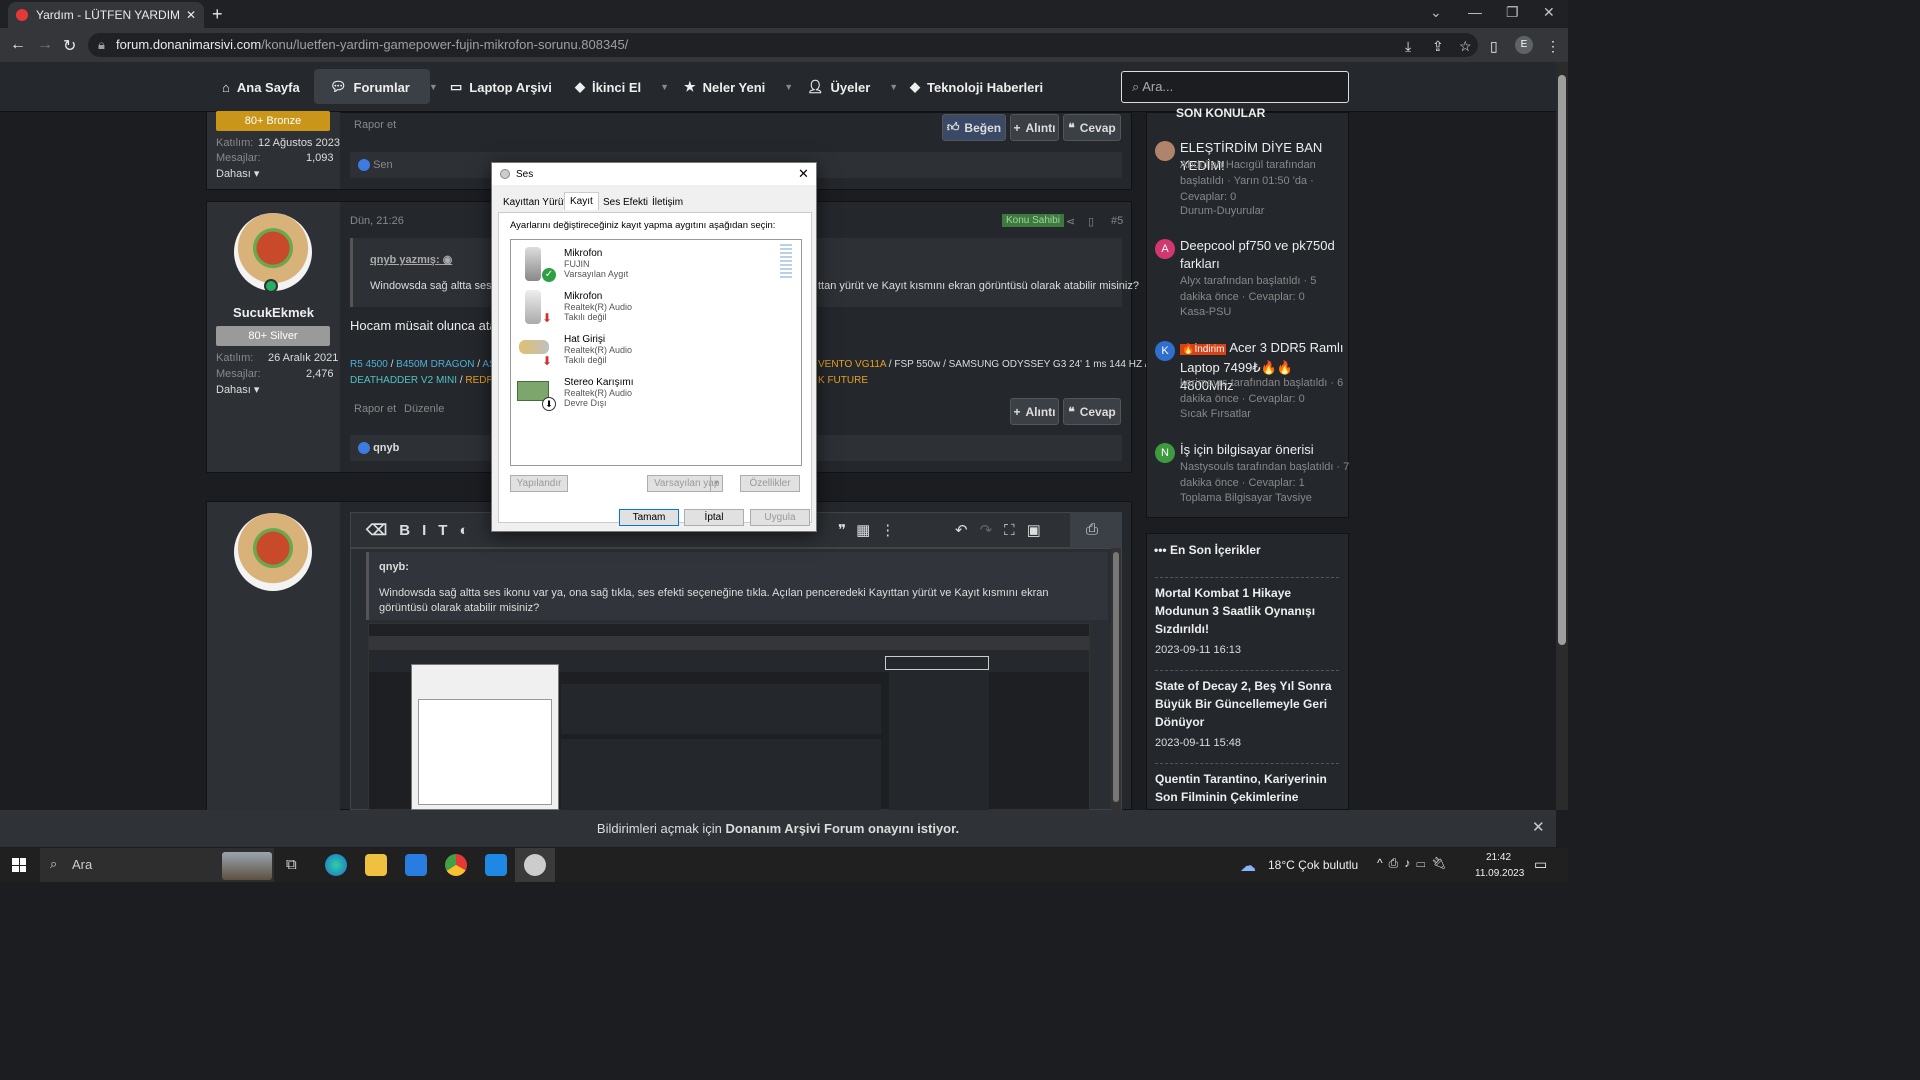  What do you see at coordinates (416, 865) in the screenshot?
I see `store-icon` at bounding box center [416, 865].